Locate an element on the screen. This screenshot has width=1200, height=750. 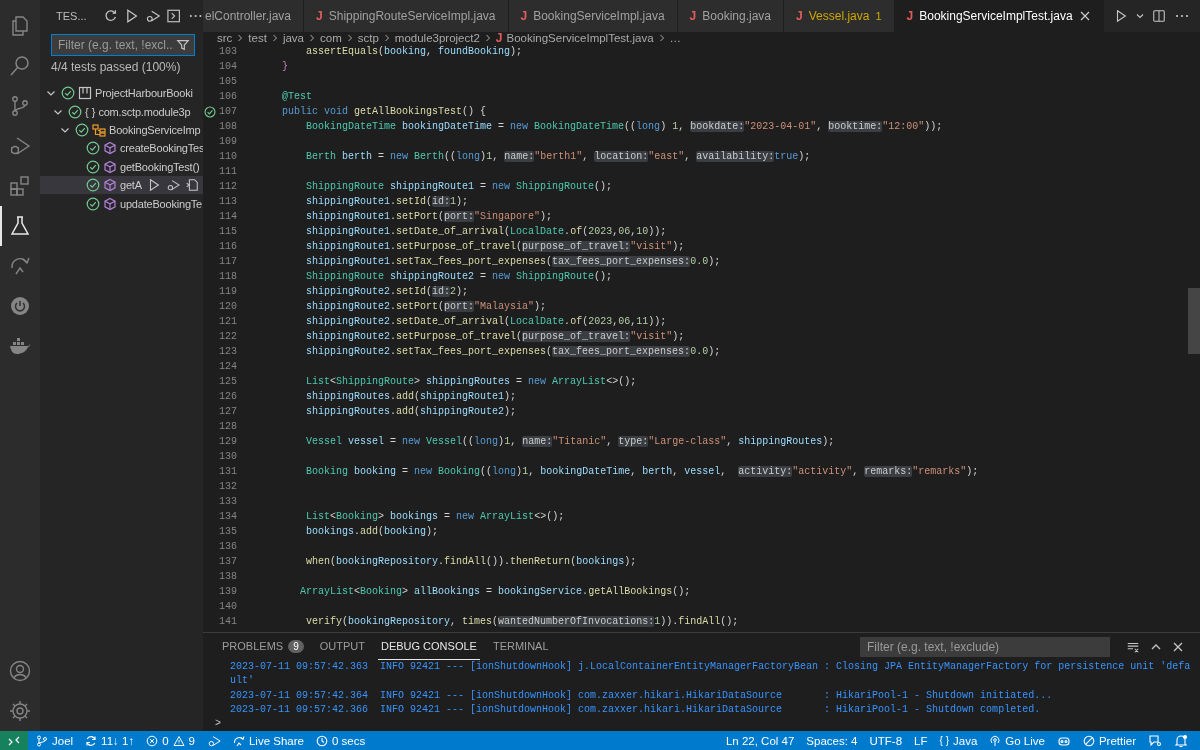
split-editor-icon is located at coordinates (1159, 16).